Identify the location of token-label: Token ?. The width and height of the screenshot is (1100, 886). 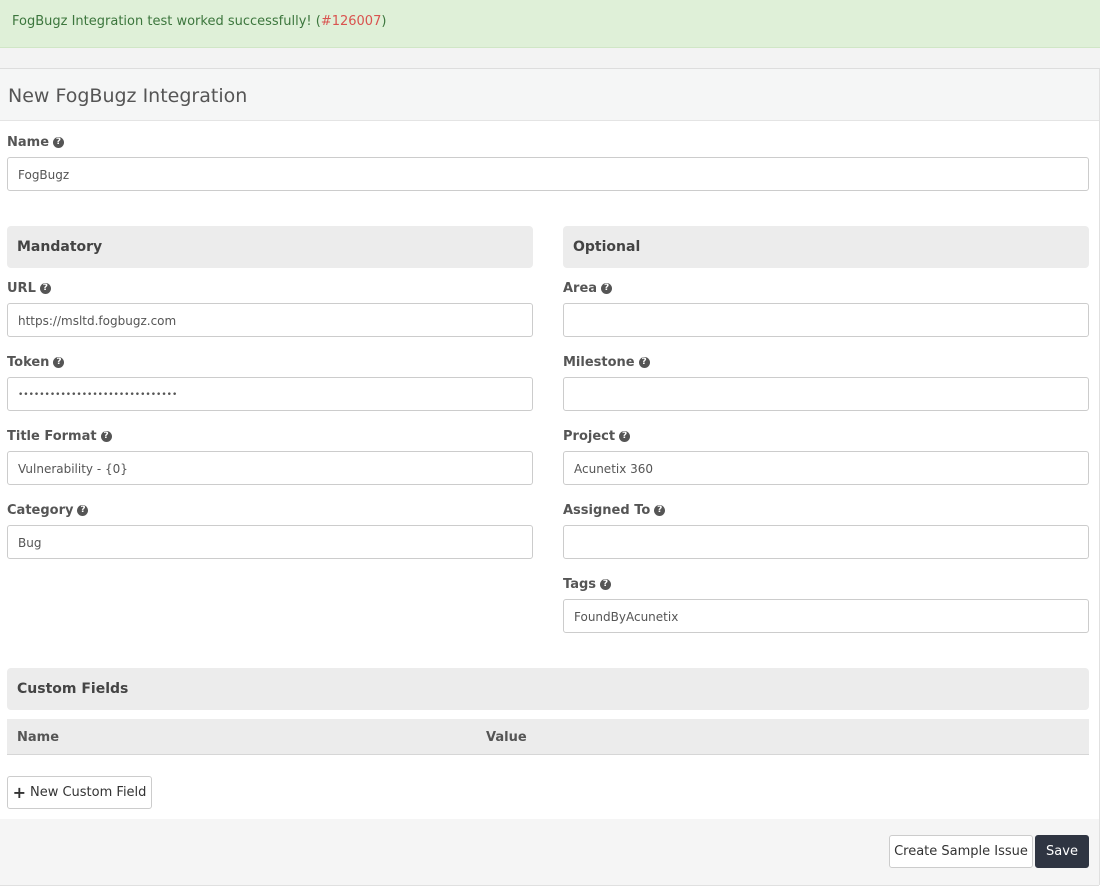
(36, 362).